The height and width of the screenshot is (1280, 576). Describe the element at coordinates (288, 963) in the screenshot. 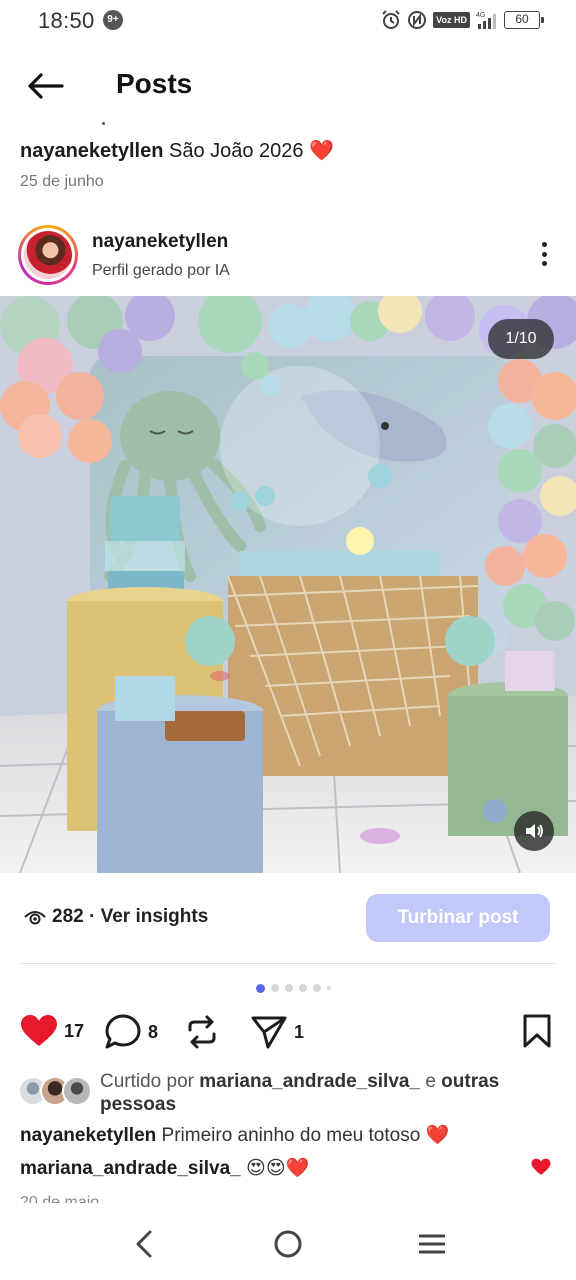

I see `divider` at that location.